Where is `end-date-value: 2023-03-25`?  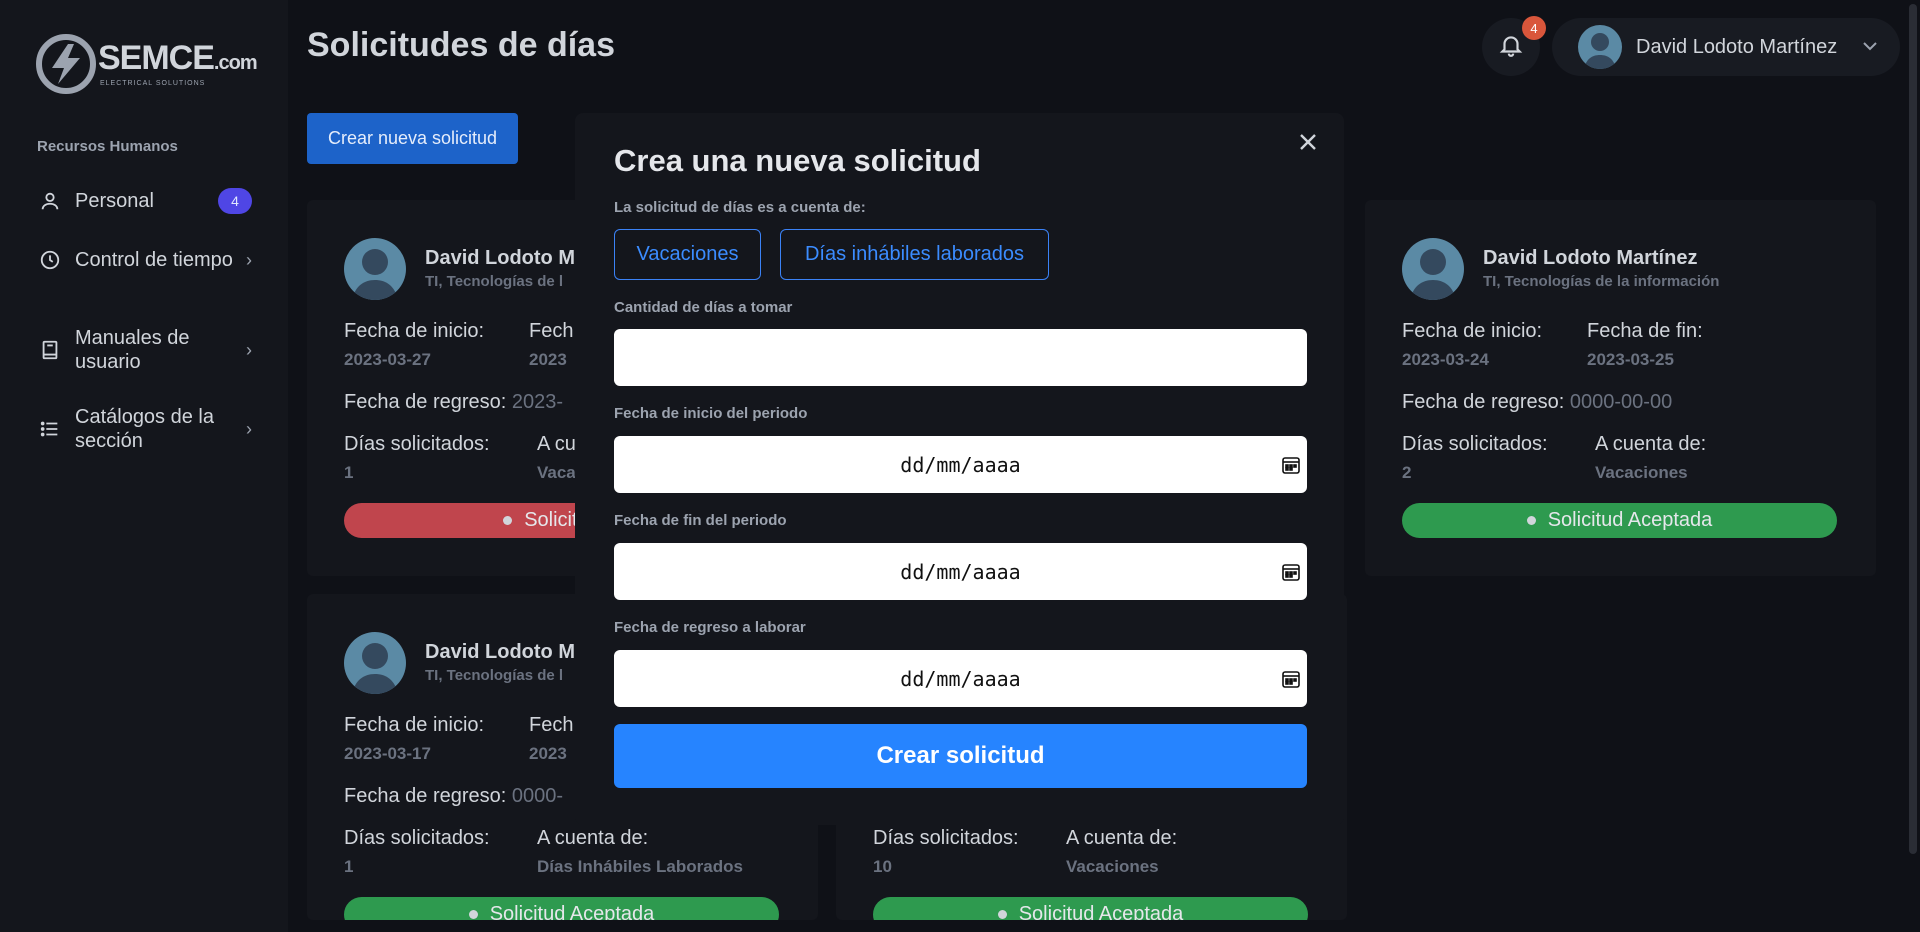 end-date-value: 2023-03-25 is located at coordinates (1630, 359).